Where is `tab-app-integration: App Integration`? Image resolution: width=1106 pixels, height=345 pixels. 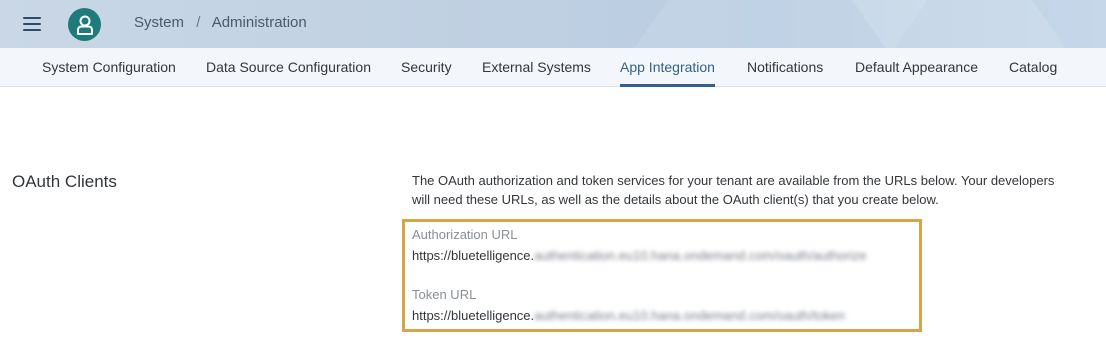 tab-app-integration: App Integration is located at coordinates (667, 67).